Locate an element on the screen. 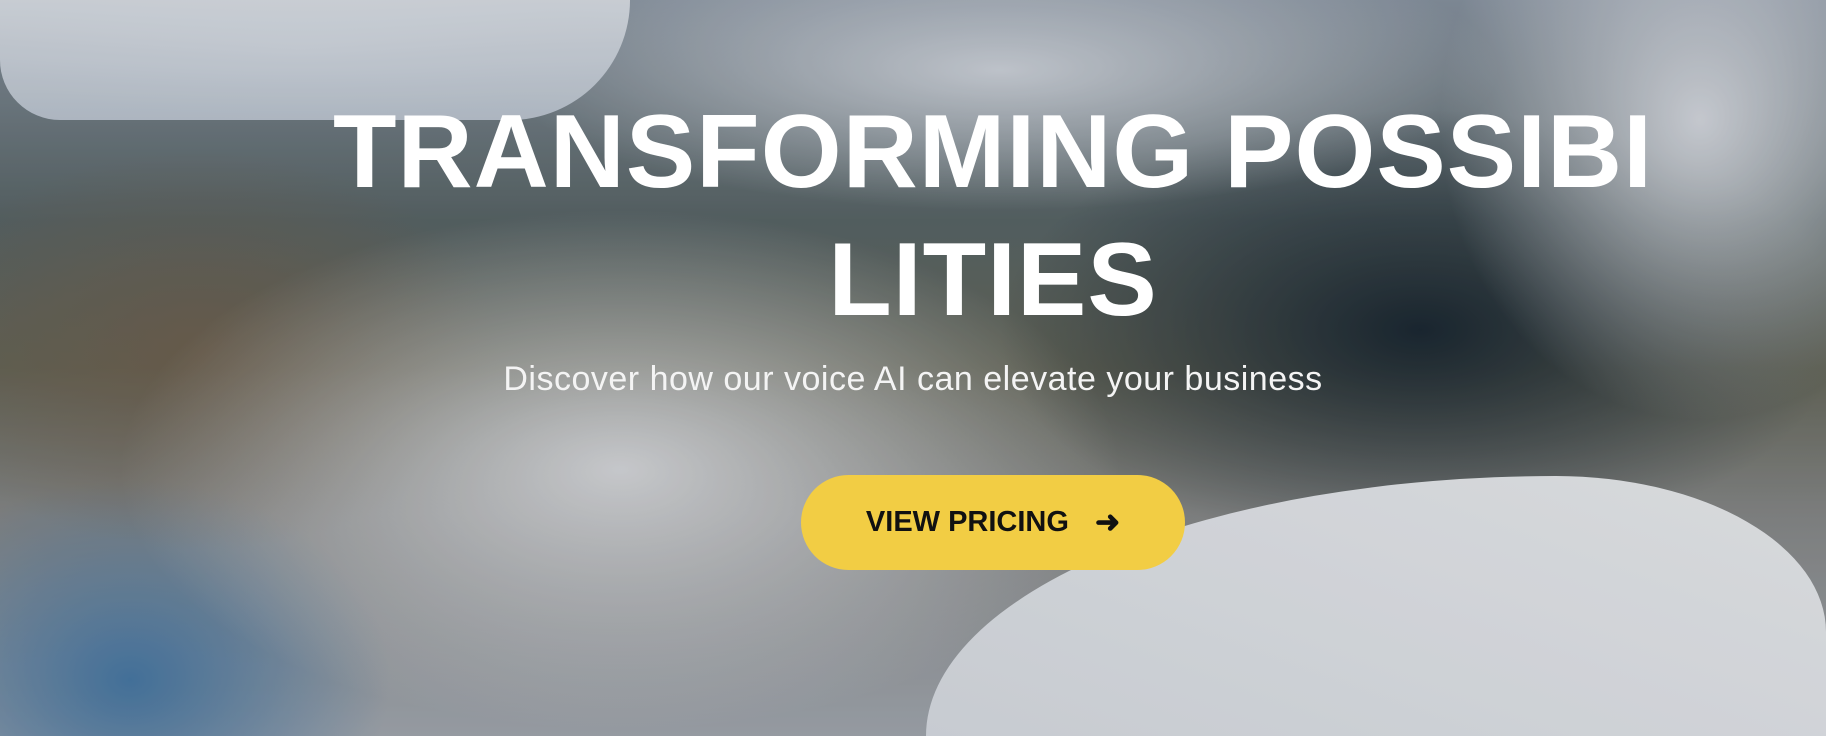  view-pricing-button: VIEW PRICING ➜ is located at coordinates (993, 522).